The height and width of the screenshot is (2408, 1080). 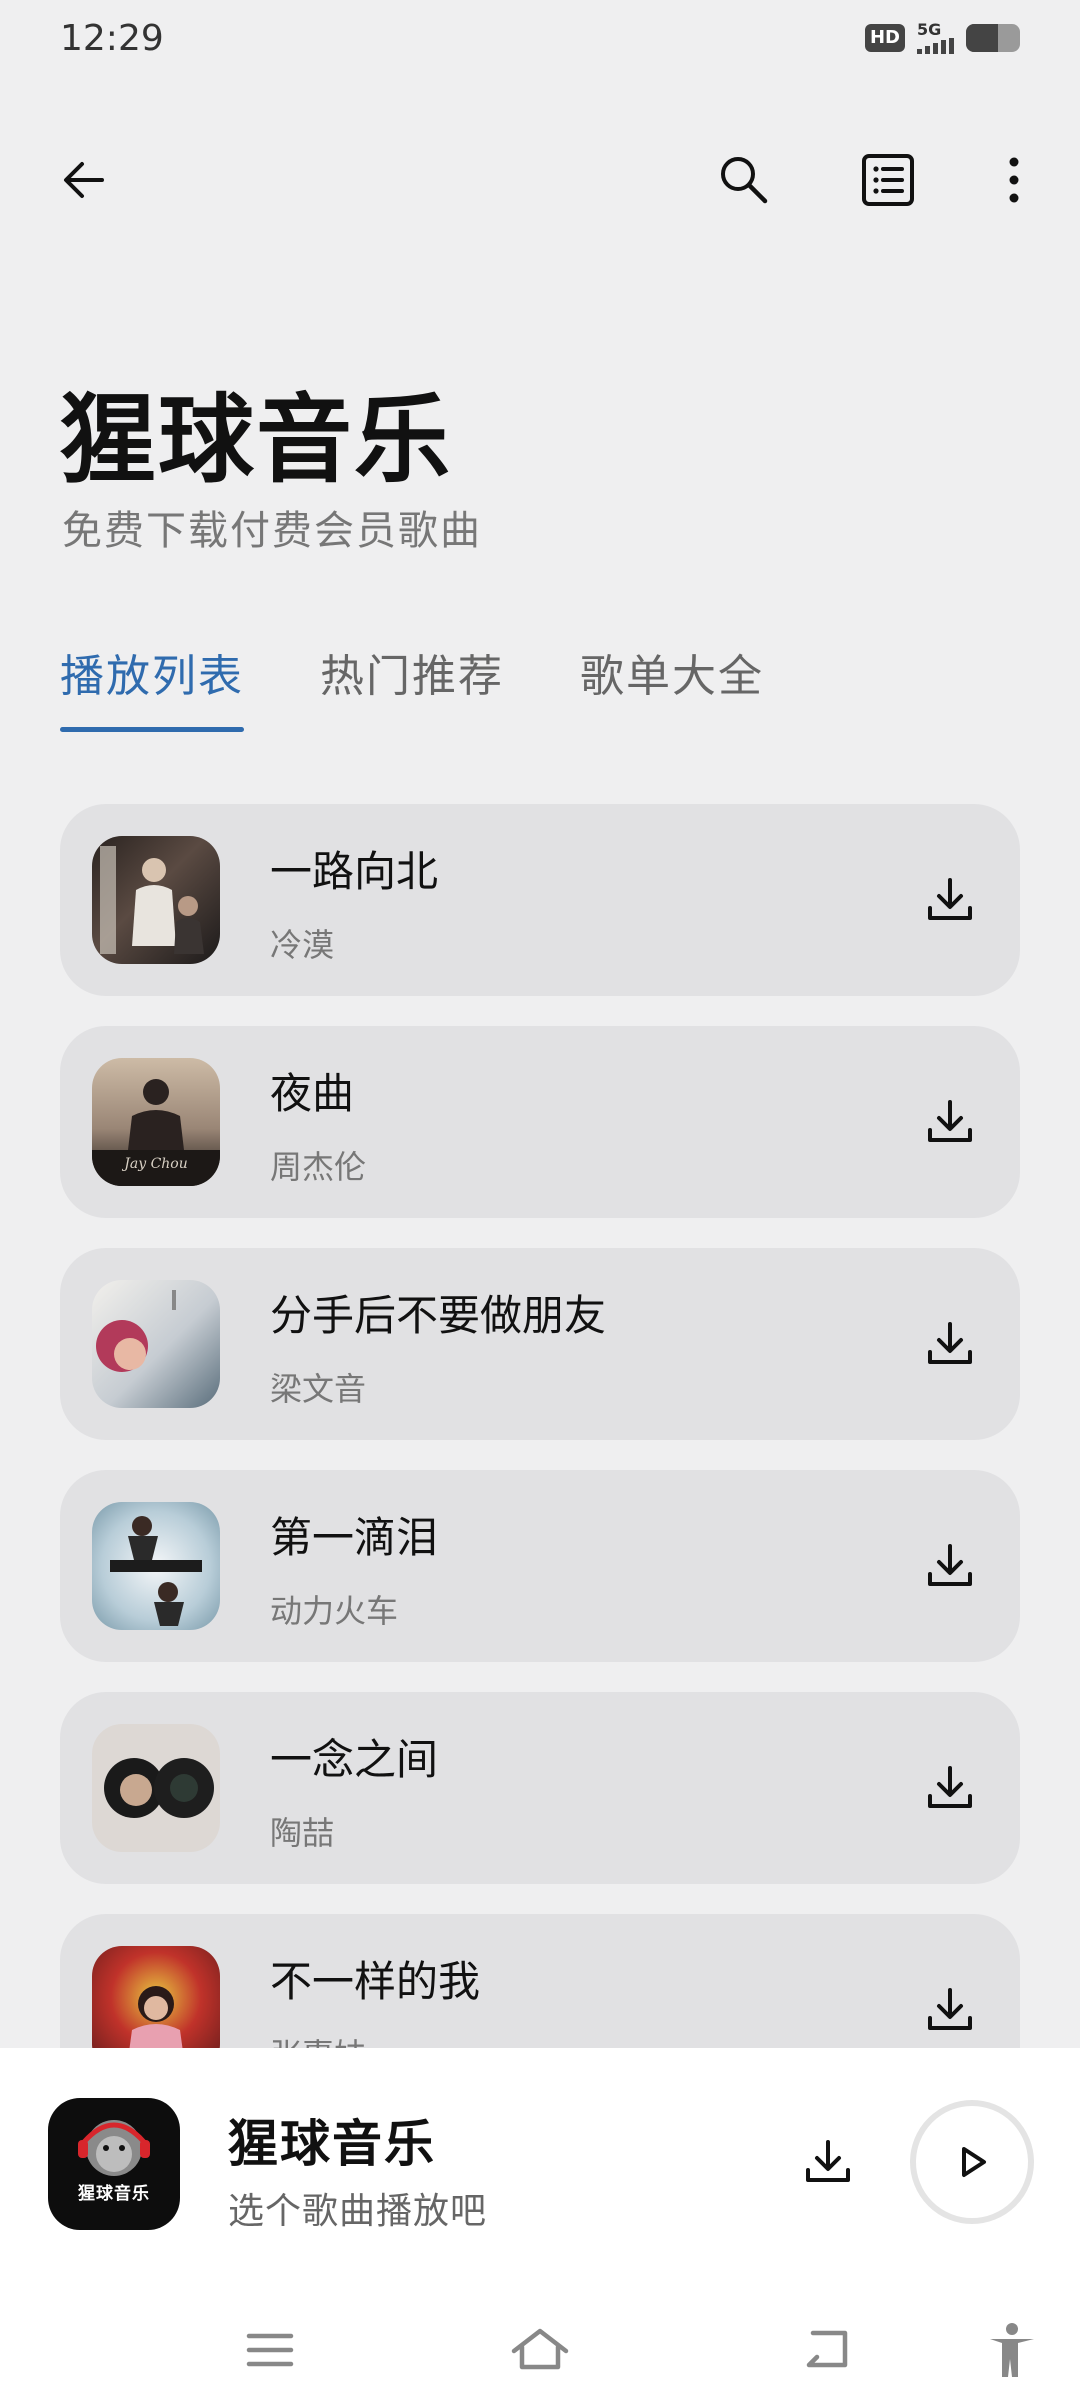 I want to click on playlist-button, so click(x=888, y=180).